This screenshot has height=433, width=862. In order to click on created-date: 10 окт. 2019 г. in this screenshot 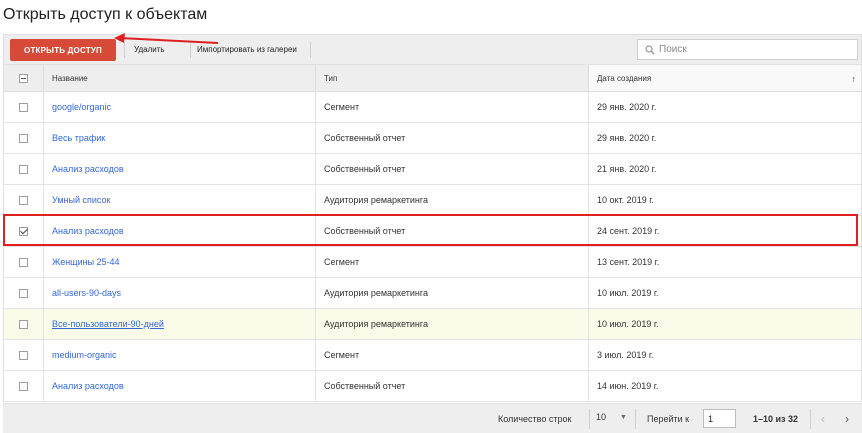, I will do `click(625, 200)`.